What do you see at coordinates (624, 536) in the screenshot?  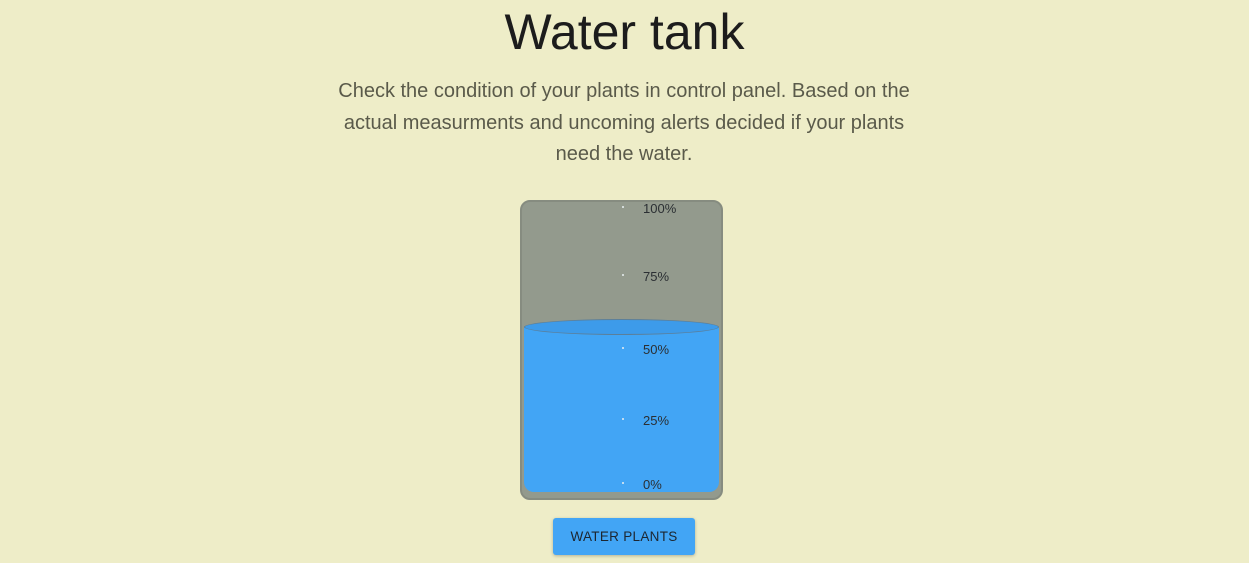 I see `water-plants-button: WATER PLANTS` at bounding box center [624, 536].